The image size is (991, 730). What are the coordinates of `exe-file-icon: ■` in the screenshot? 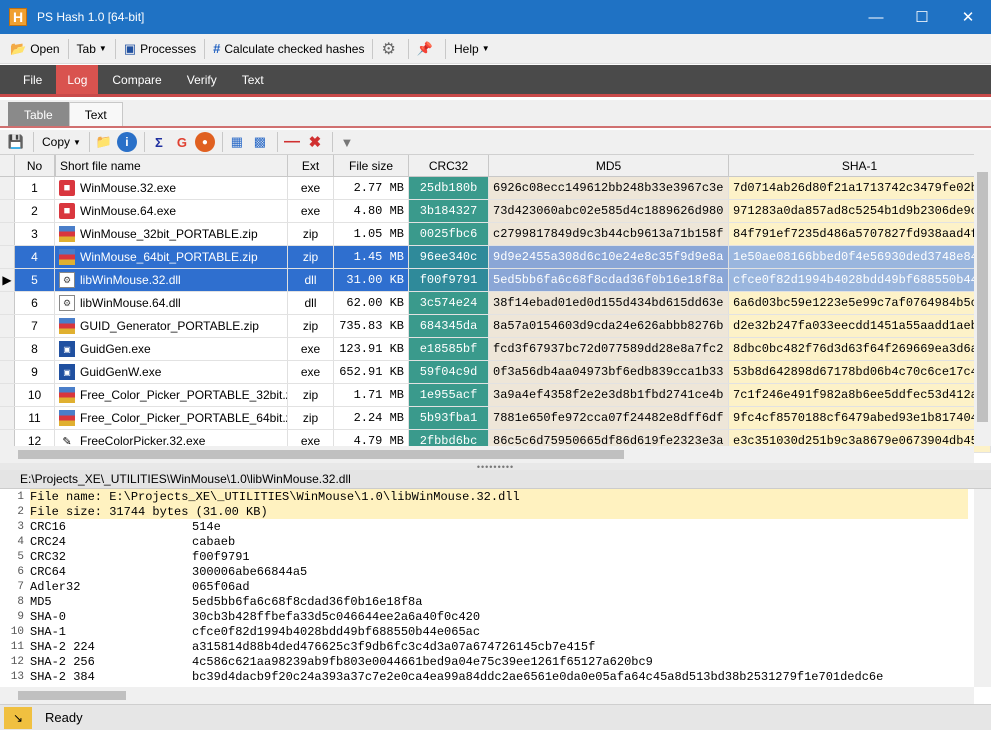 It's located at (67, 211).